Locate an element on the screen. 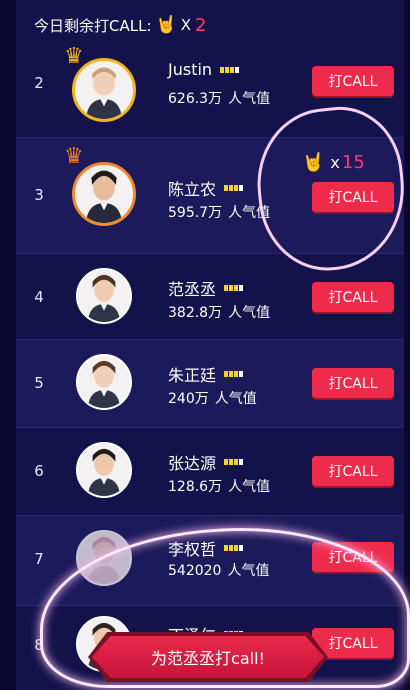  popularity: 128.6万 人气值 is located at coordinates (219, 487).